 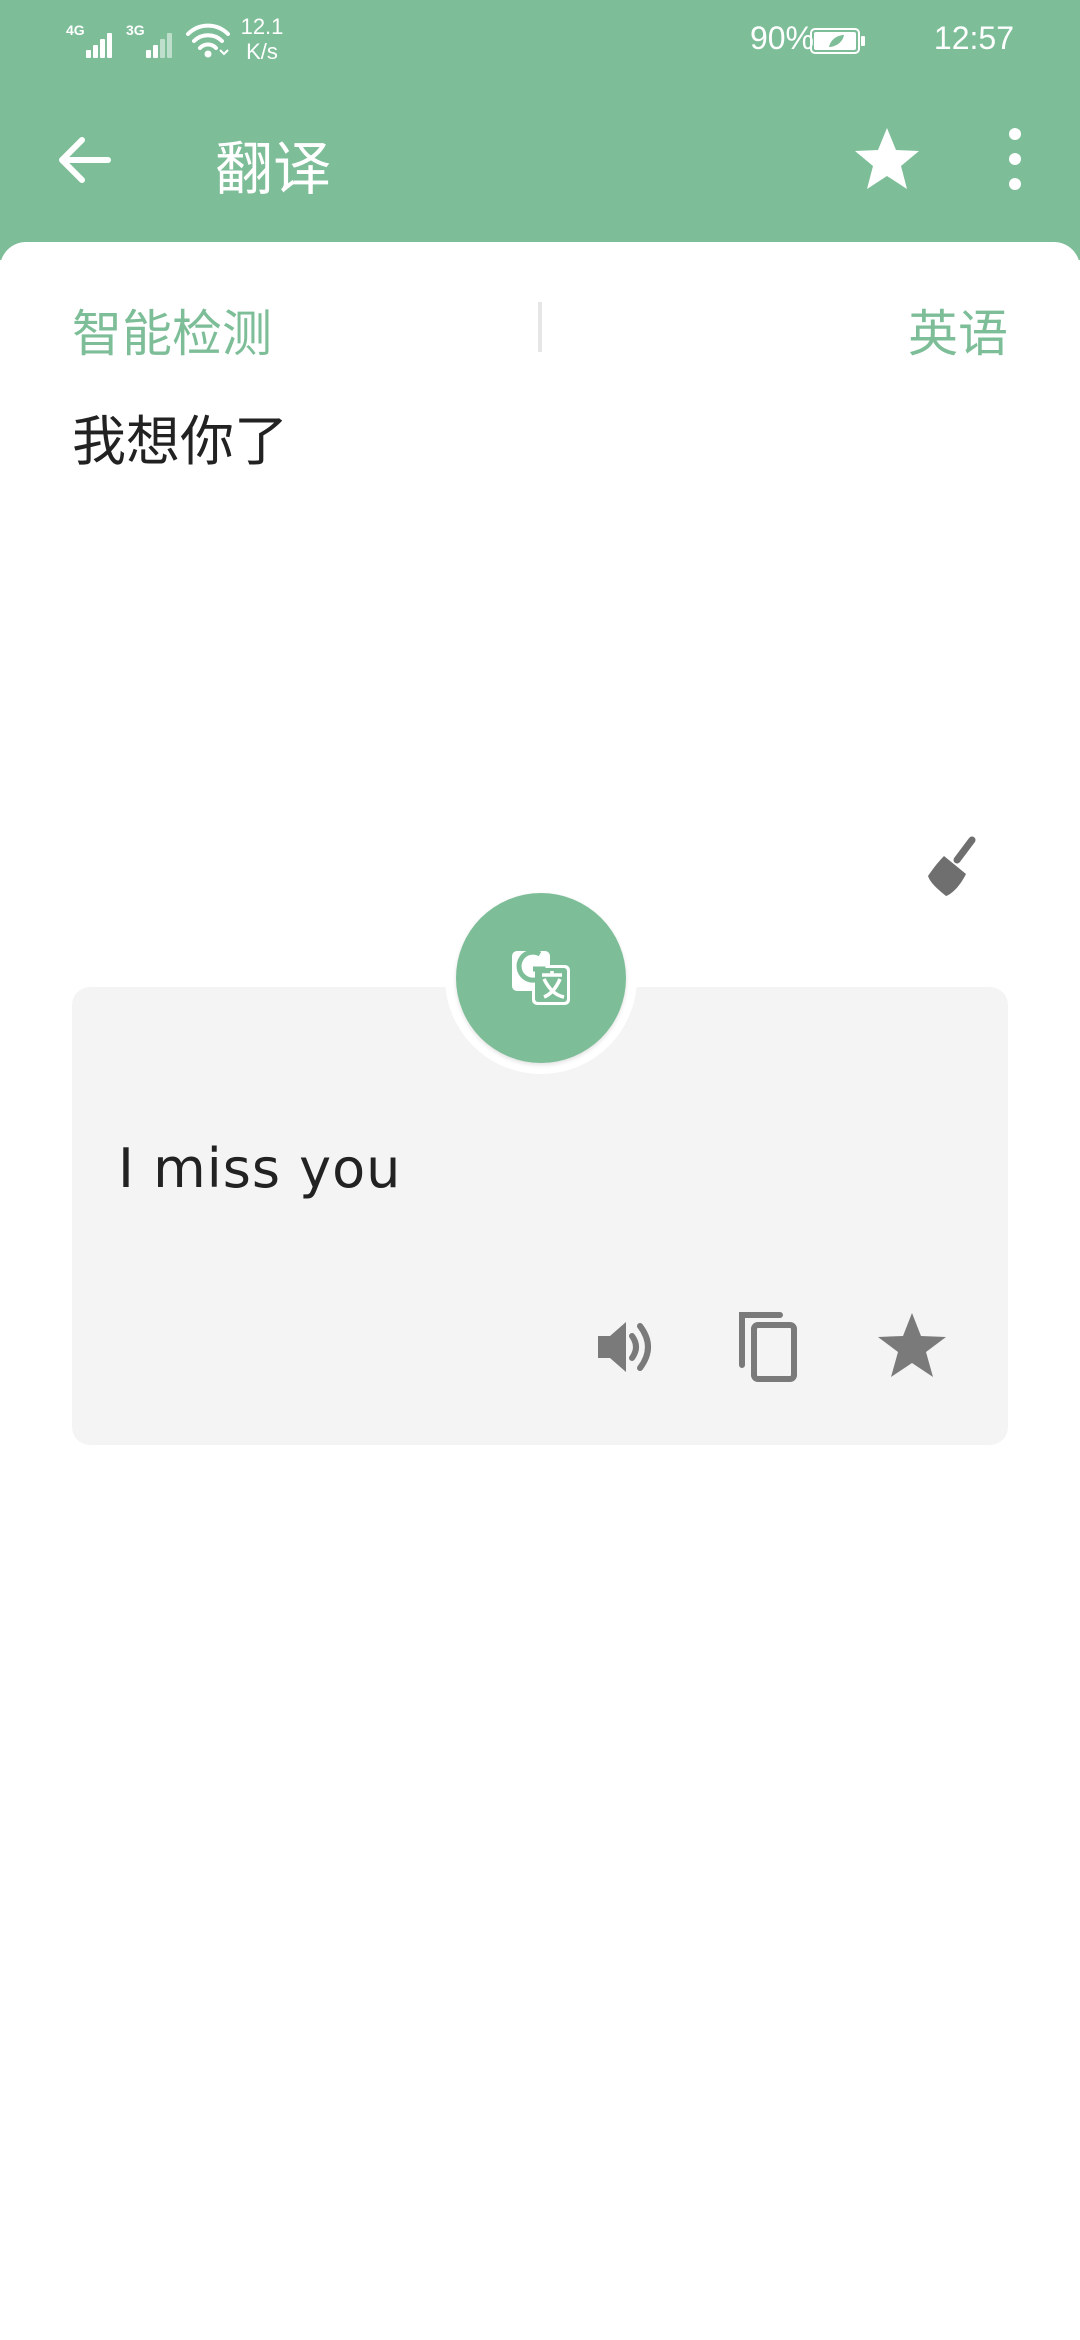 I want to click on page-title: 翻译, so click(x=273, y=169).